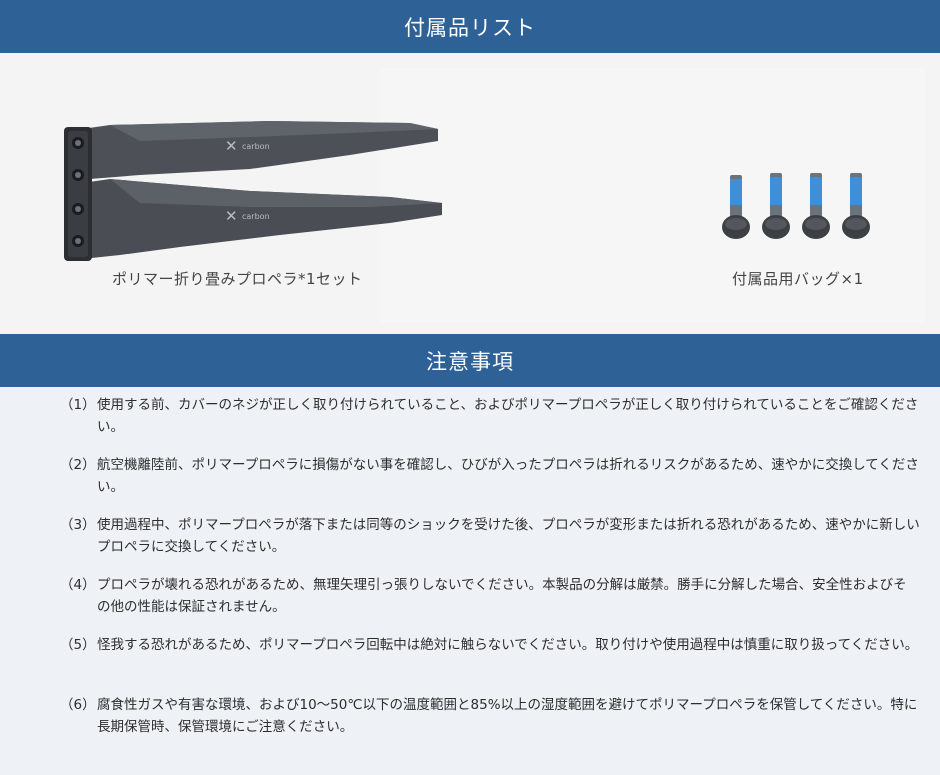 The image size is (940, 775). I want to click on precautions-title: 注意事項, so click(470, 361).